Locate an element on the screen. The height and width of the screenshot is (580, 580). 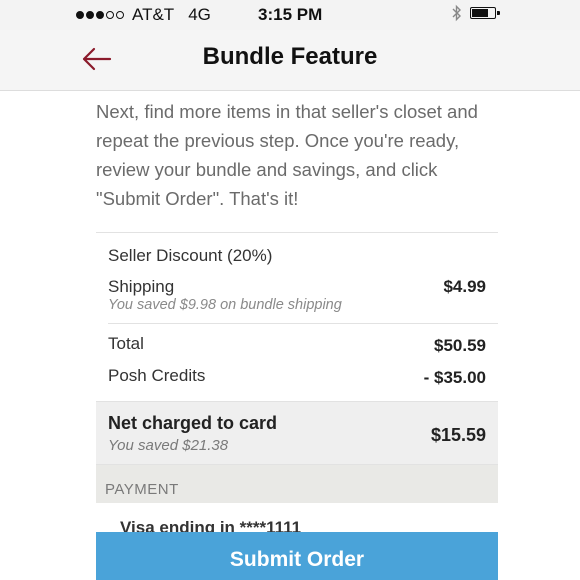
status-right is located at coordinates (476, 13).